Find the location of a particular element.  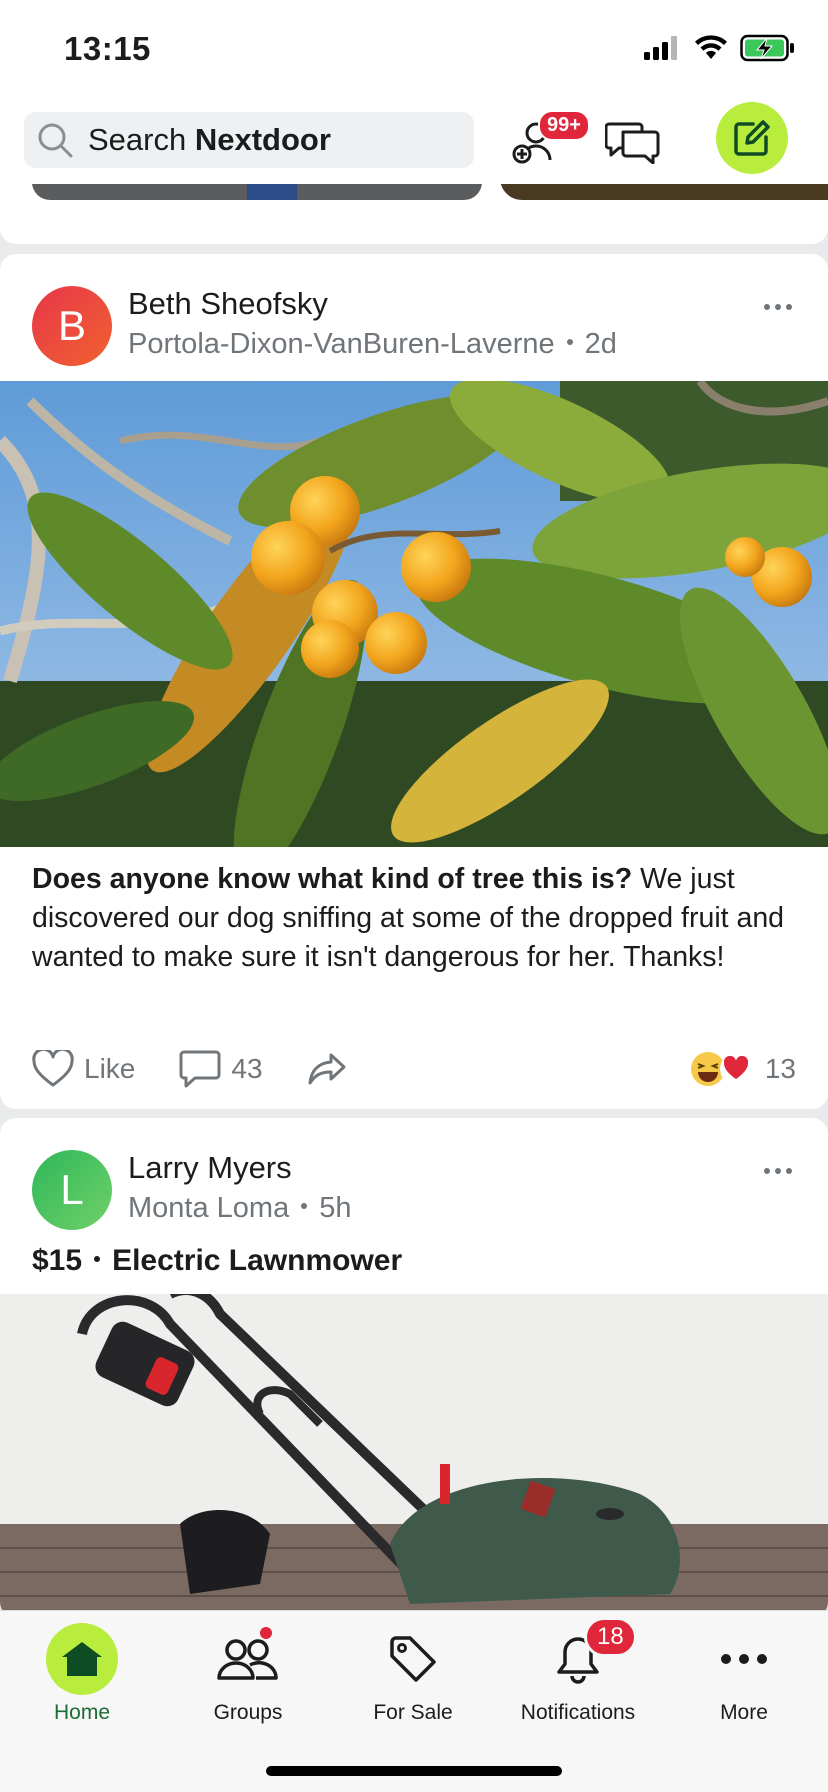

share-icon is located at coordinates (327, 1069).